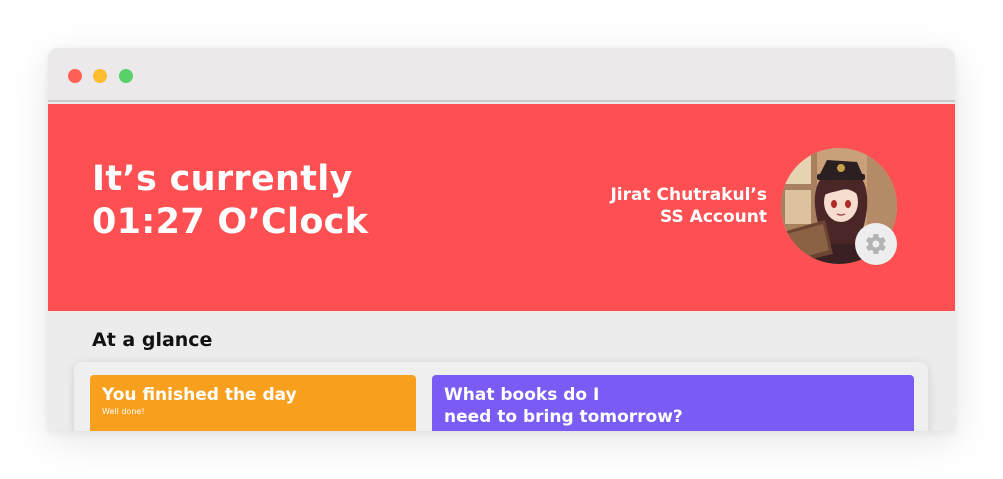  Describe the element at coordinates (839, 206) in the screenshot. I see `profile-avatar-group` at that location.